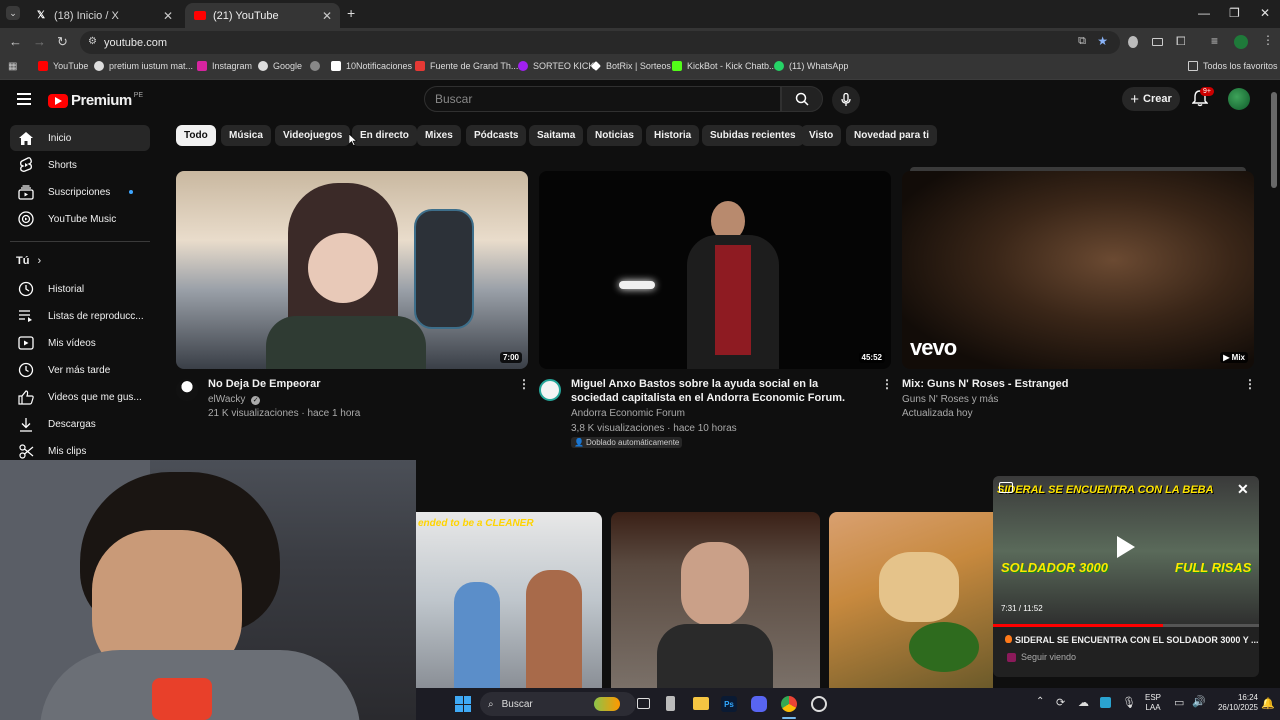  What do you see at coordinates (1082, 41) in the screenshot?
I see `install-app-icon: ⧉` at bounding box center [1082, 41].